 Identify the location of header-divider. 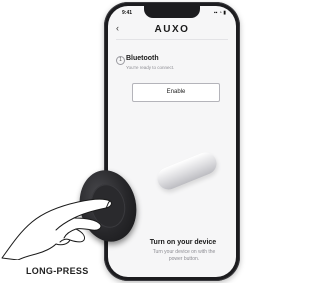
(172, 39).